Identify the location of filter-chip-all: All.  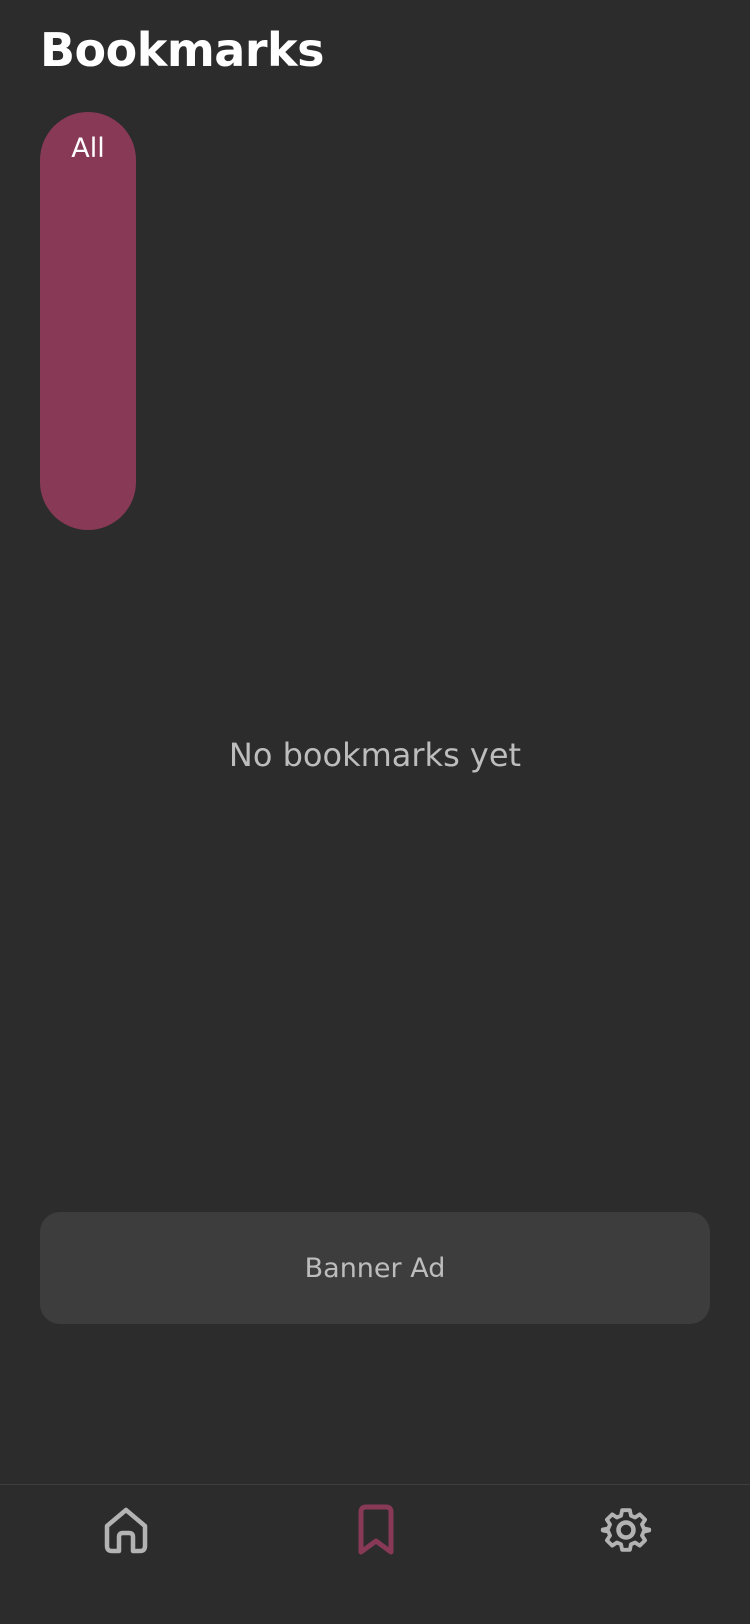
(88, 321).